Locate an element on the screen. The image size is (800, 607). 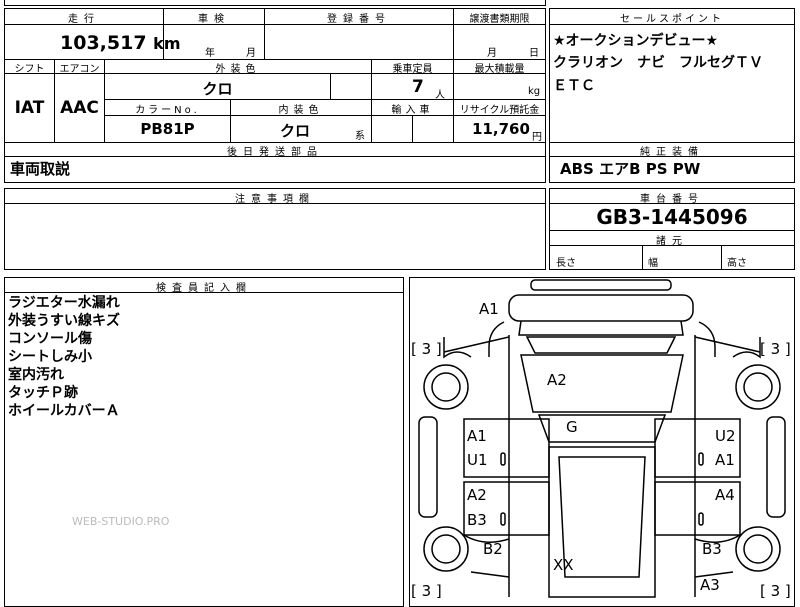
inspector-note: ホイールカバーＡ is located at coordinates (64, 411).